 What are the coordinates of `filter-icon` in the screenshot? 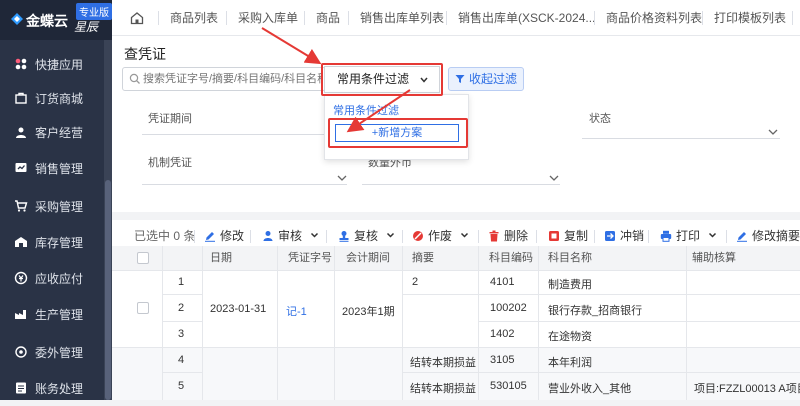 It's located at (460, 79).